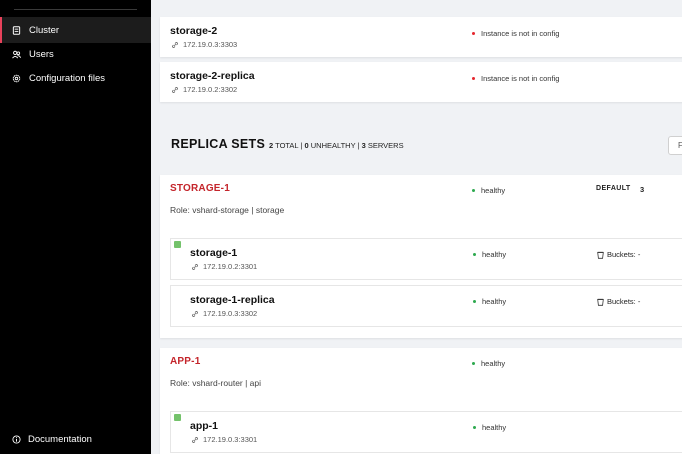 The image size is (682, 454). What do you see at coordinates (185, 361) in the screenshot?
I see `replicaset-name: APP-1` at bounding box center [185, 361].